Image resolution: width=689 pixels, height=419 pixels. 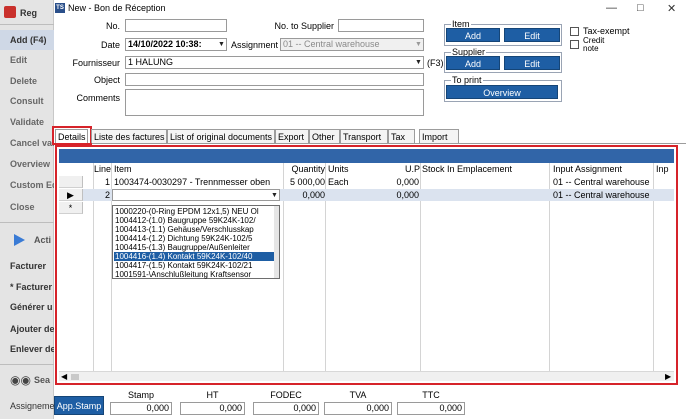 I want to click on item-add-button: Add, so click(x=473, y=35).